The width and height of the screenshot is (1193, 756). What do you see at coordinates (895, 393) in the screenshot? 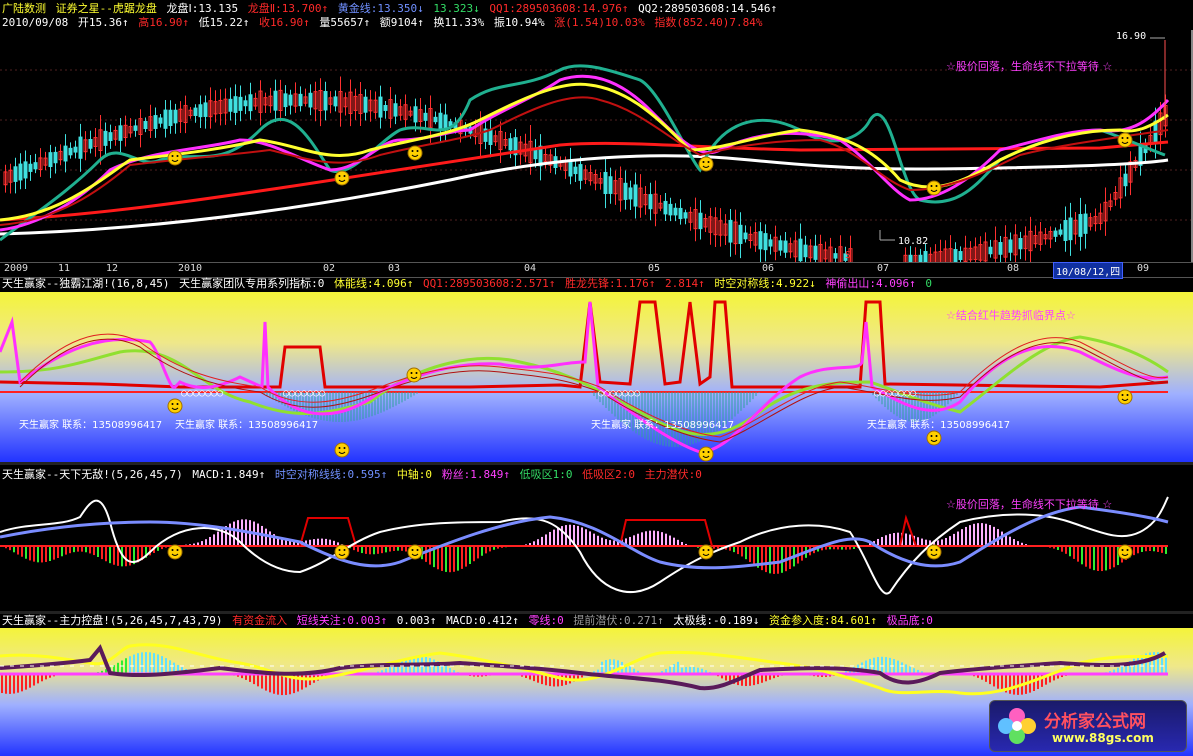
I see `panel2-circles-4: ○○○○○○○` at bounding box center [895, 393].